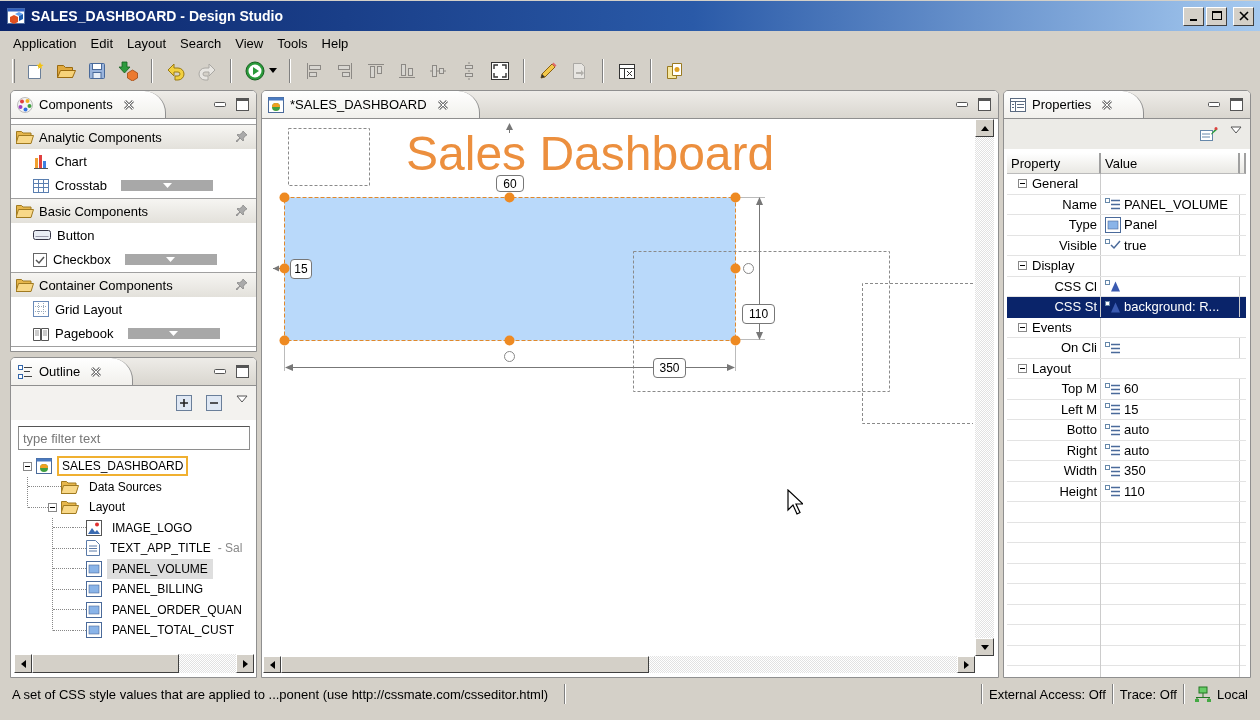 The width and height of the screenshot is (1260, 720). Describe the element at coordinates (72, 260) in the screenshot. I see `palette-item: Checkbox` at that location.